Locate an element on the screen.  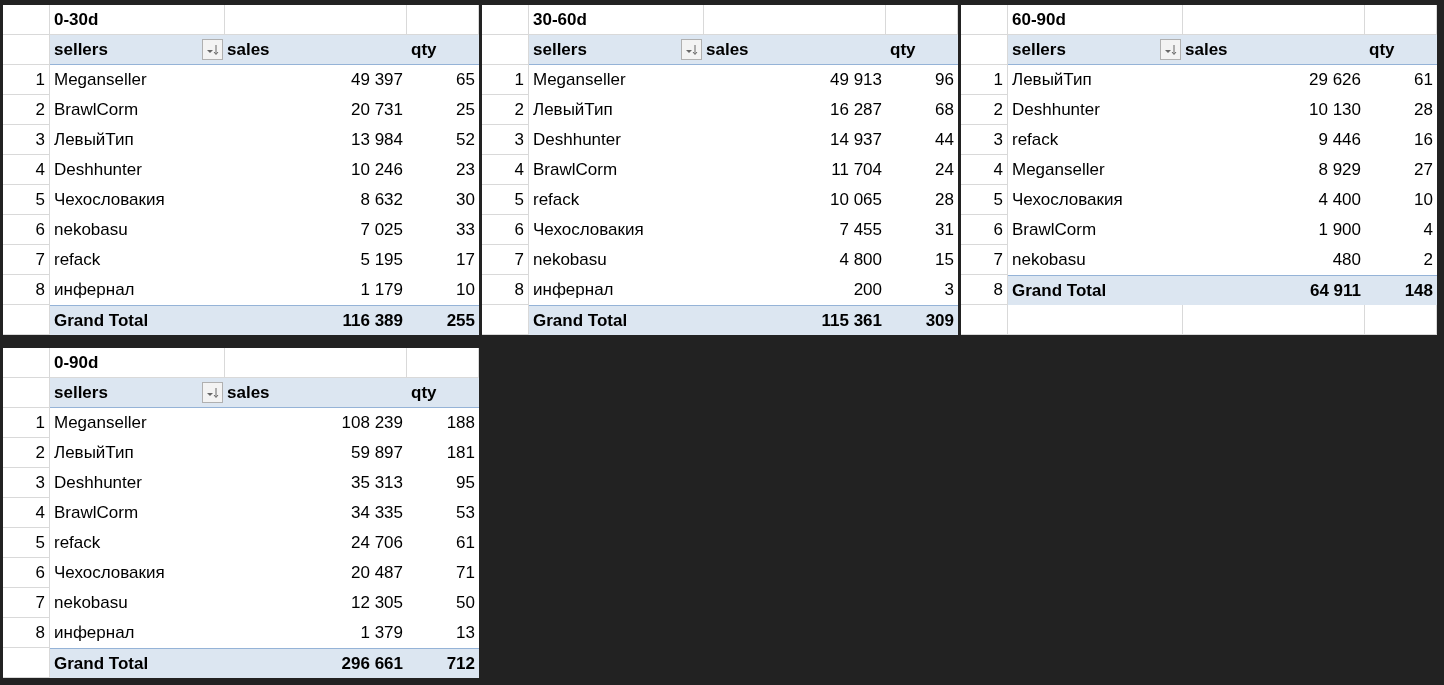
qty-cell-text: 4 is located at coordinates (1428, 230).